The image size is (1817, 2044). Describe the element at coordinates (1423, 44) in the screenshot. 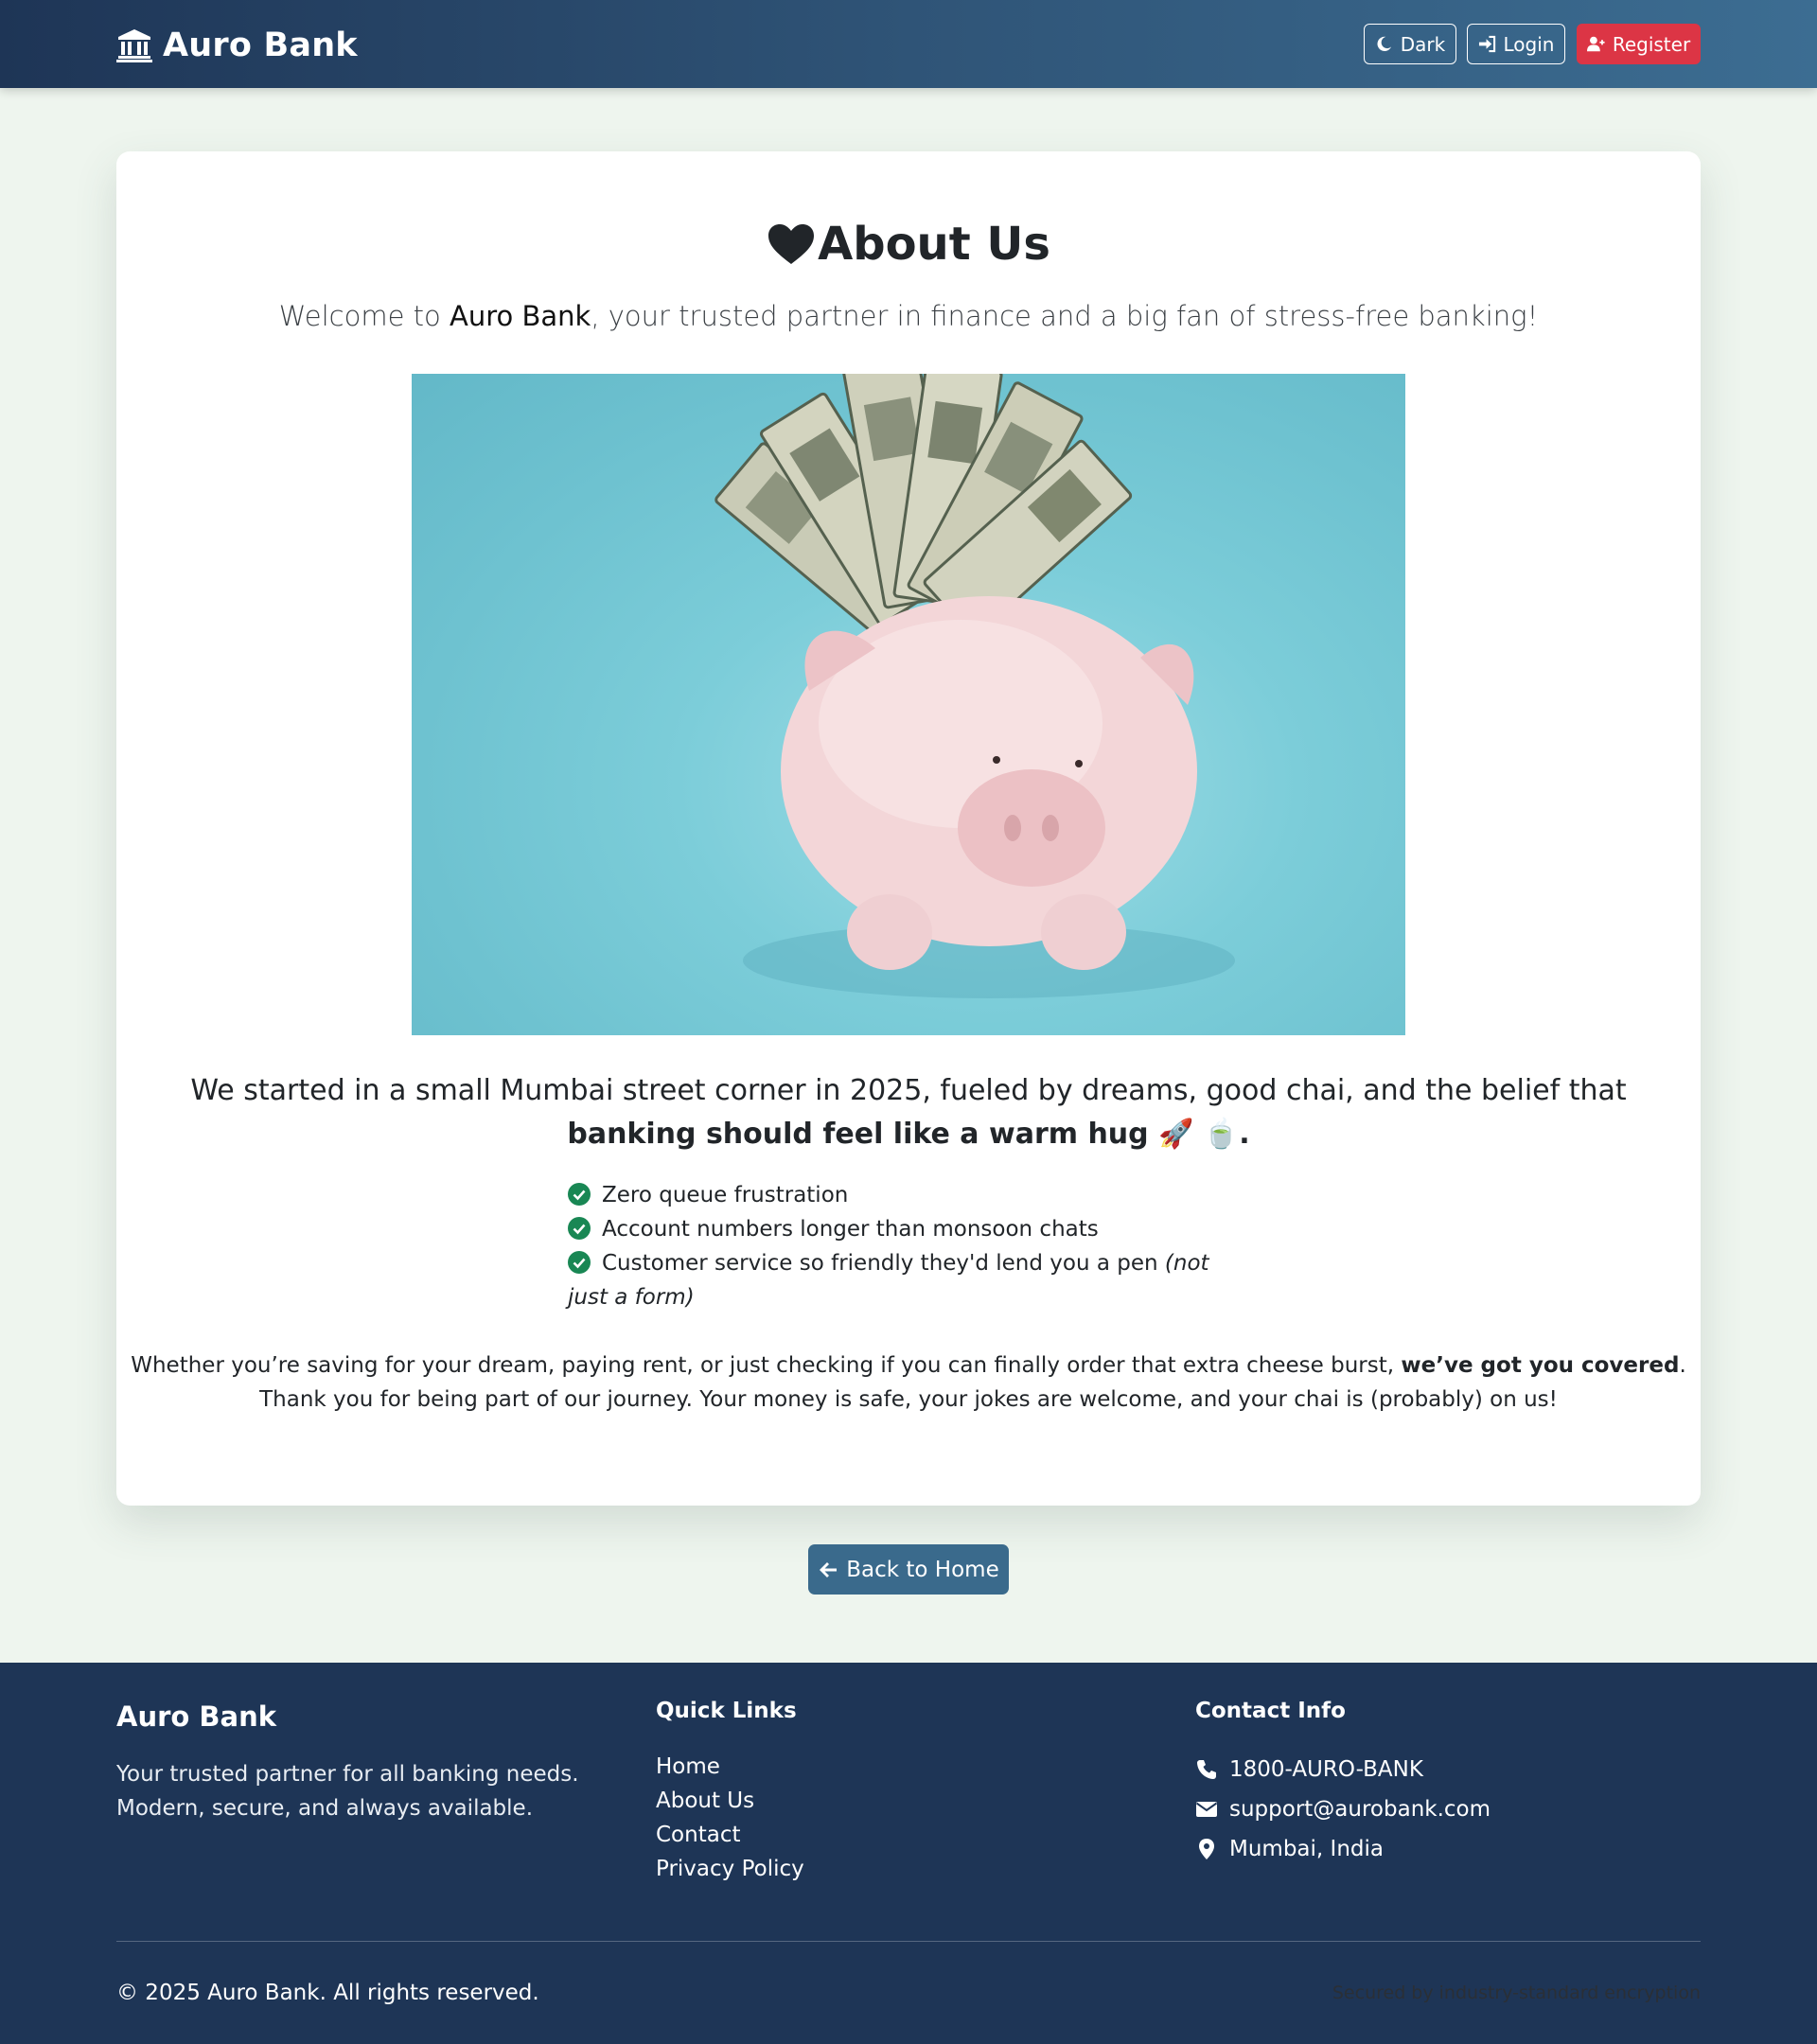

I see `dark-mode-label: Dark` at that location.